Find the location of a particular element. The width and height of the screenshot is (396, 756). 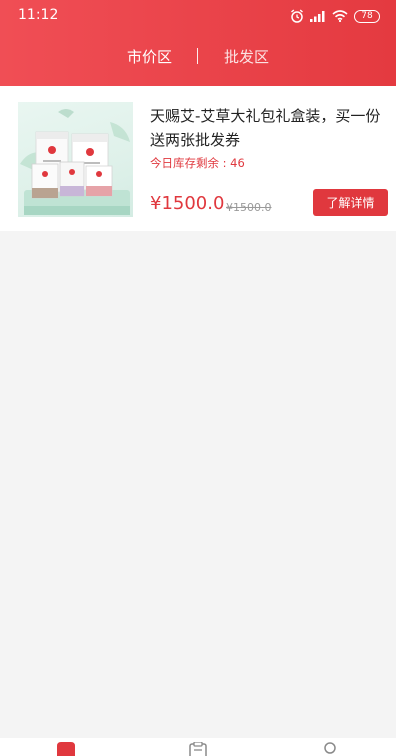

gift-box-product-image is located at coordinates (75, 162).